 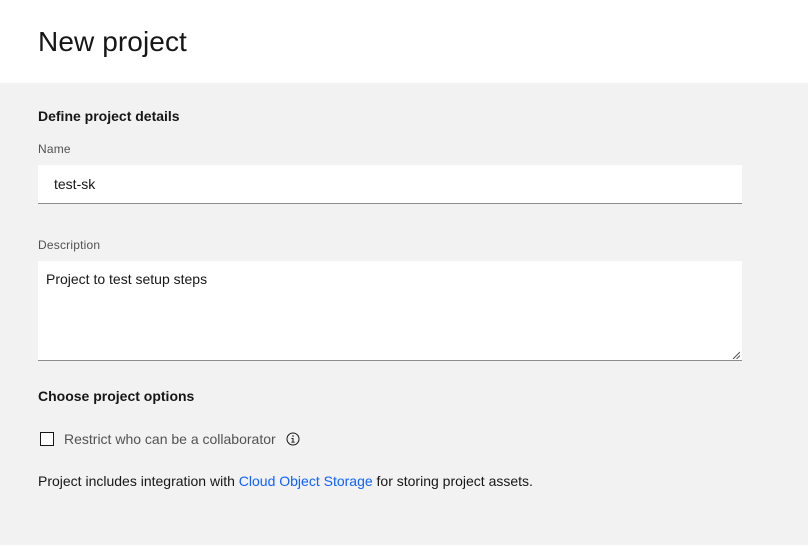 I want to click on restrict-collaborator-label: Restrict who can be a collaborator, so click(x=170, y=439).